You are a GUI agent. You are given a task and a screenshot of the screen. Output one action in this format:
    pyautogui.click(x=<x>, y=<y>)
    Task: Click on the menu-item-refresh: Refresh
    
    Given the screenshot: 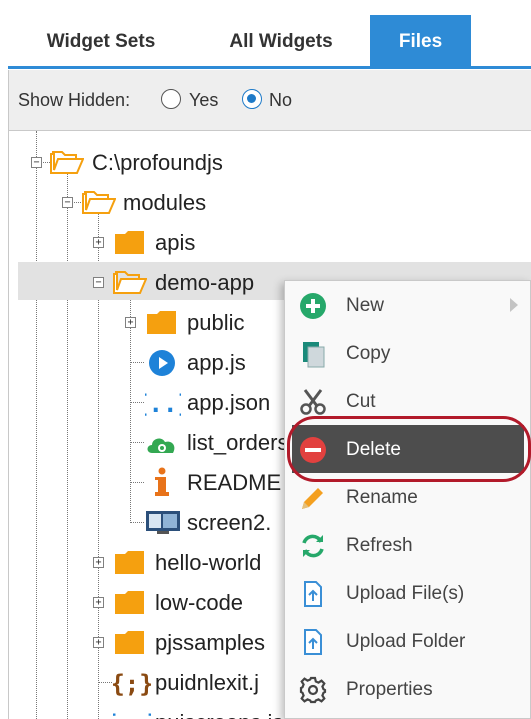 What is the action you would take?
    pyautogui.click(x=408, y=545)
    